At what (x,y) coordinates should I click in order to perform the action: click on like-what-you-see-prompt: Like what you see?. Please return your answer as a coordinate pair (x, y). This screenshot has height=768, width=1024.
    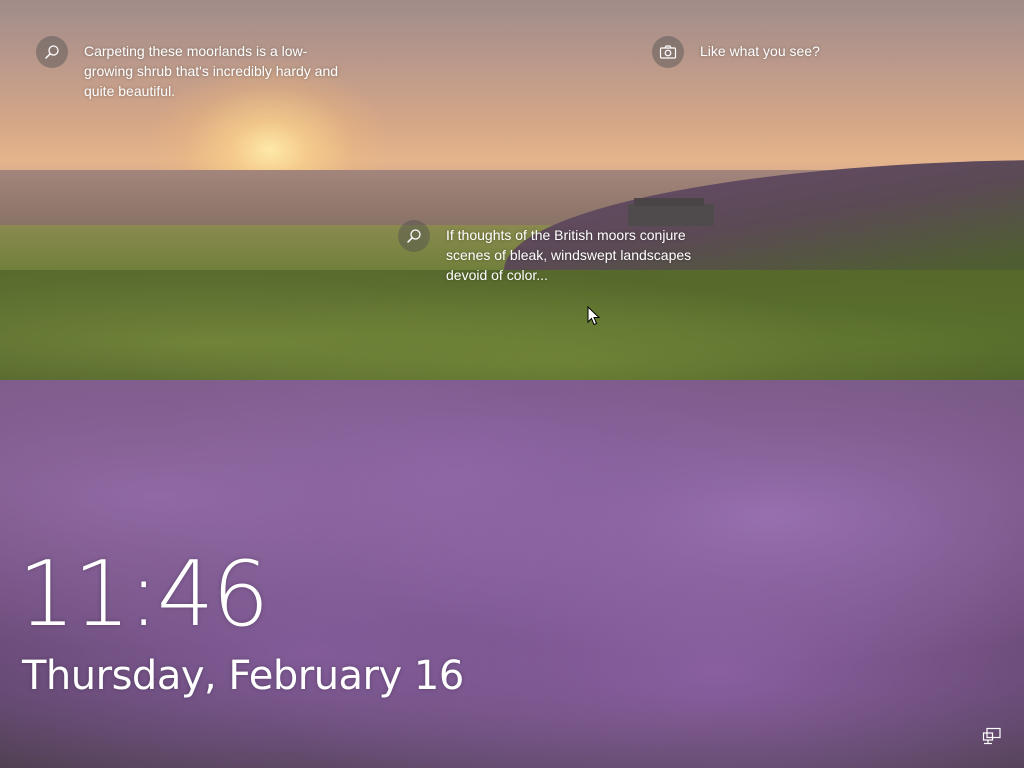
    Looking at the image, I should click on (800, 51).